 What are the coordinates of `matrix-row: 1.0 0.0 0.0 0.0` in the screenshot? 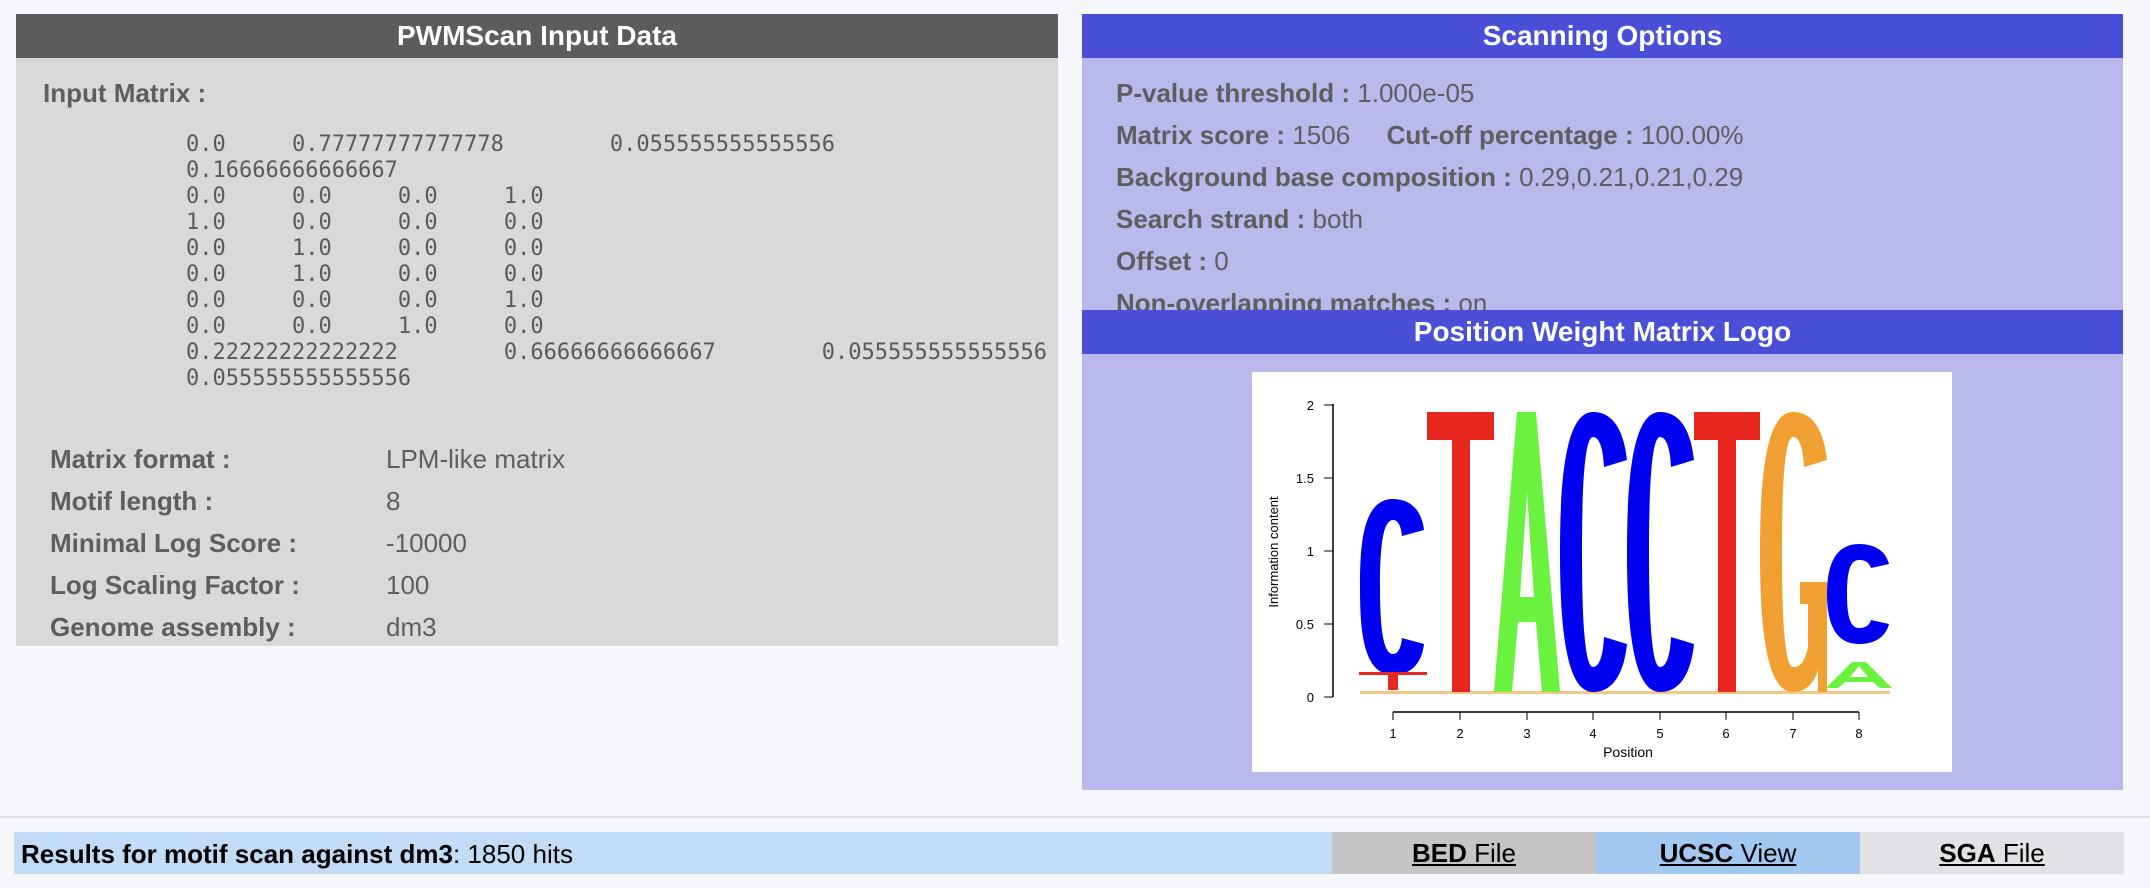 It's located at (365, 222).